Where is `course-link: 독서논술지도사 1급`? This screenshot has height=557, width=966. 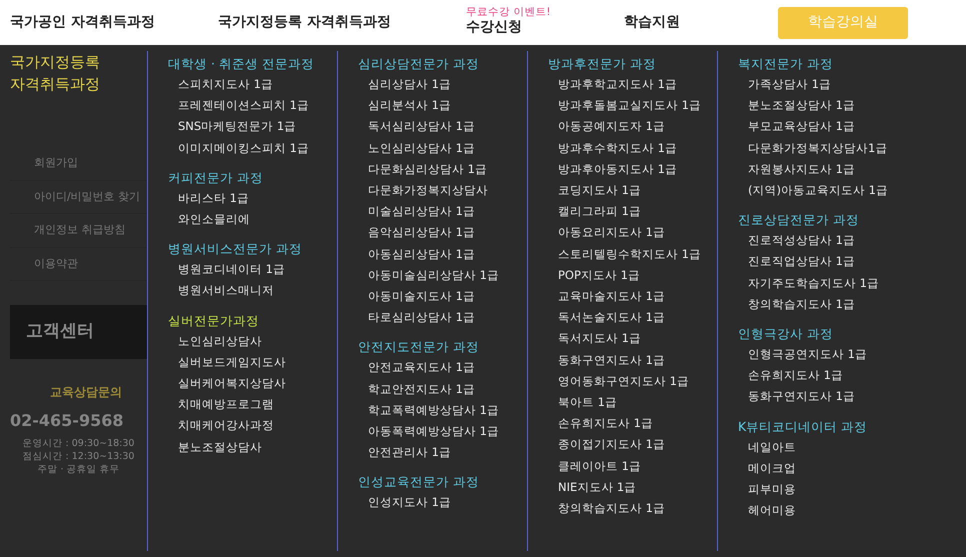
course-link: 독서논술지도사 1급 is located at coordinates (632, 317).